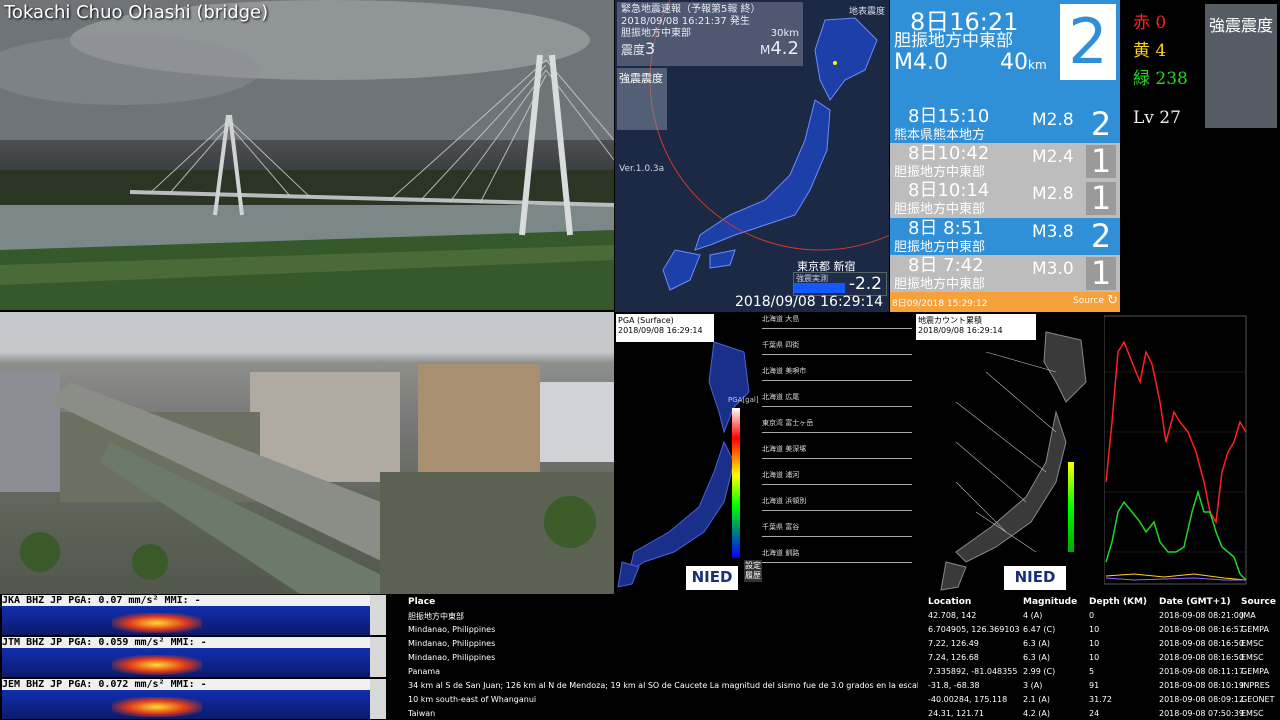  What do you see at coordinates (1201, 671) in the screenshot?
I see `table-cell-date: 2018-09-08 08:11:17` at bounding box center [1201, 671].